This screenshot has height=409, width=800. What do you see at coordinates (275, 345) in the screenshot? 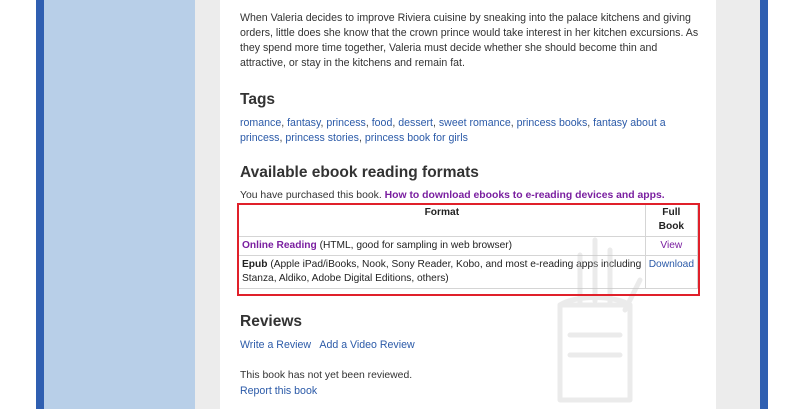
I see `write-review-link: Write a Review` at bounding box center [275, 345].